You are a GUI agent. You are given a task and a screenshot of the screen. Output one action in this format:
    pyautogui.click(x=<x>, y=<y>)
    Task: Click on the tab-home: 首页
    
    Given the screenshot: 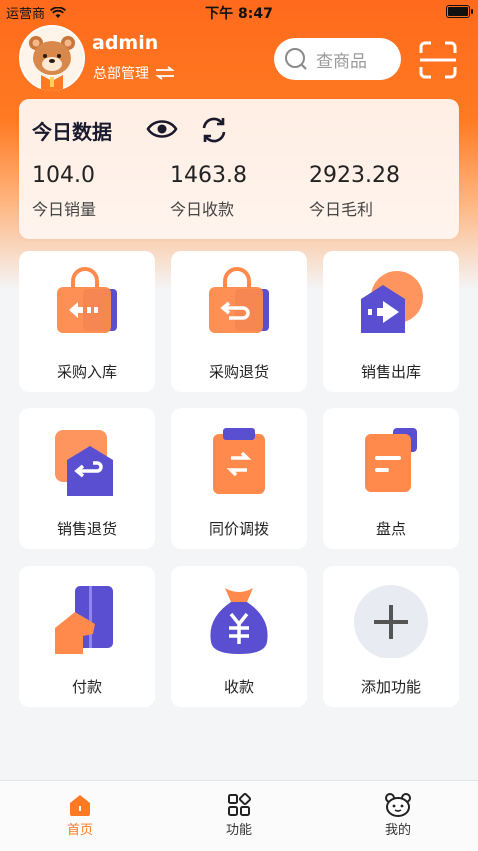 What is the action you would take?
    pyautogui.click(x=80, y=814)
    